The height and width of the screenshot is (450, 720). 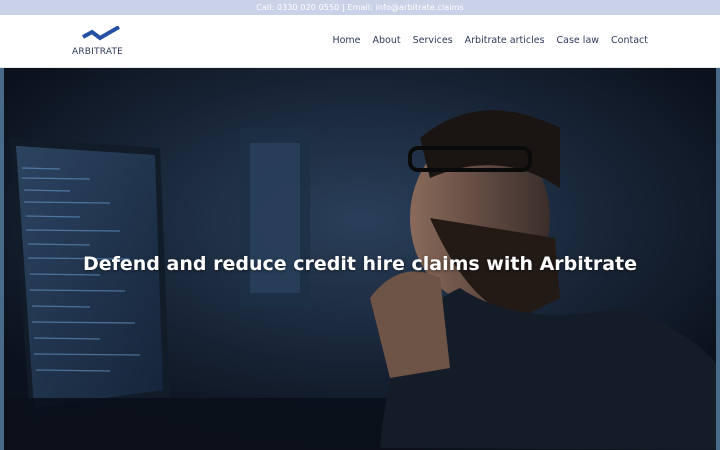 I want to click on nav-arbitrate-articles: Arbitrate articles, so click(x=505, y=40).